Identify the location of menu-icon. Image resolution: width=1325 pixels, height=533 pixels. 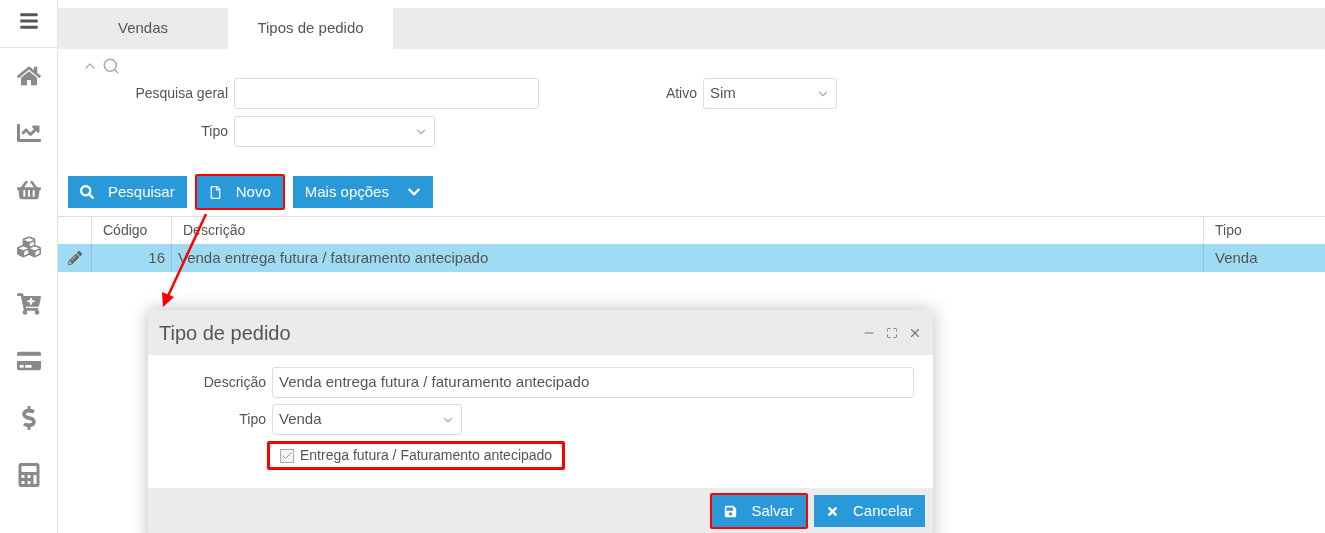
(28, 20).